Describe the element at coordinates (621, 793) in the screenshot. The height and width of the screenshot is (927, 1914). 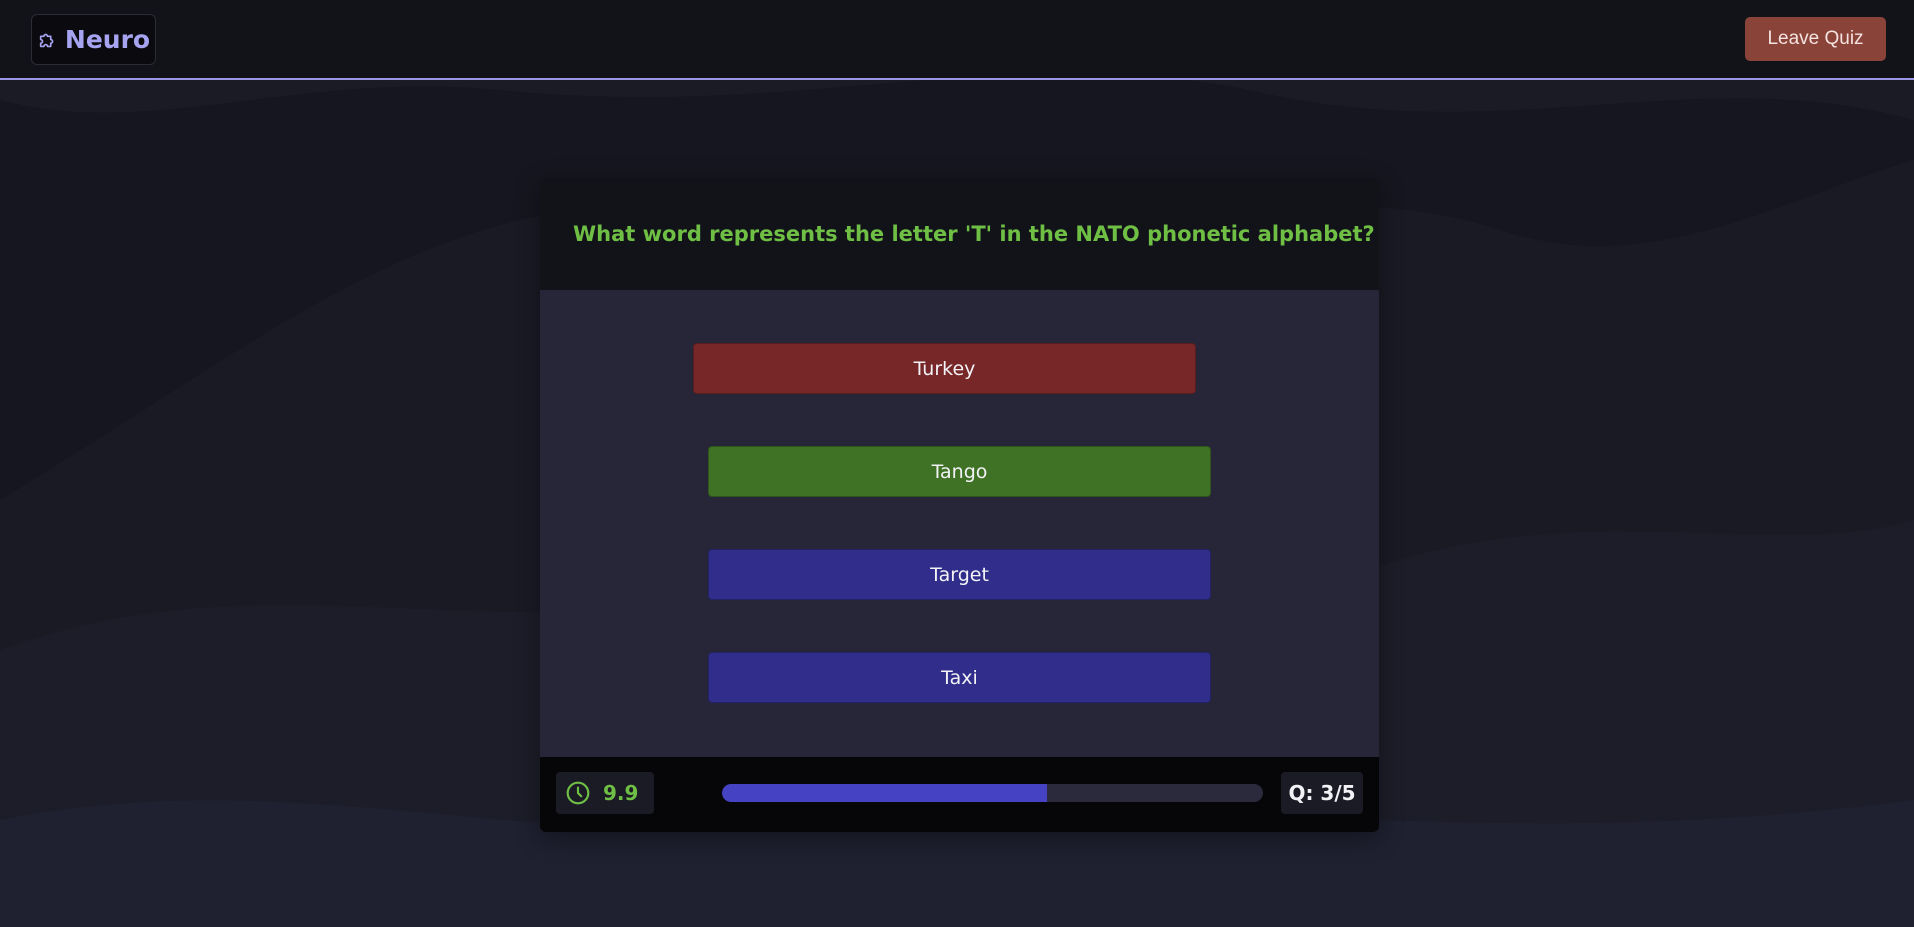
I see `timer-value: 9.9` at that location.